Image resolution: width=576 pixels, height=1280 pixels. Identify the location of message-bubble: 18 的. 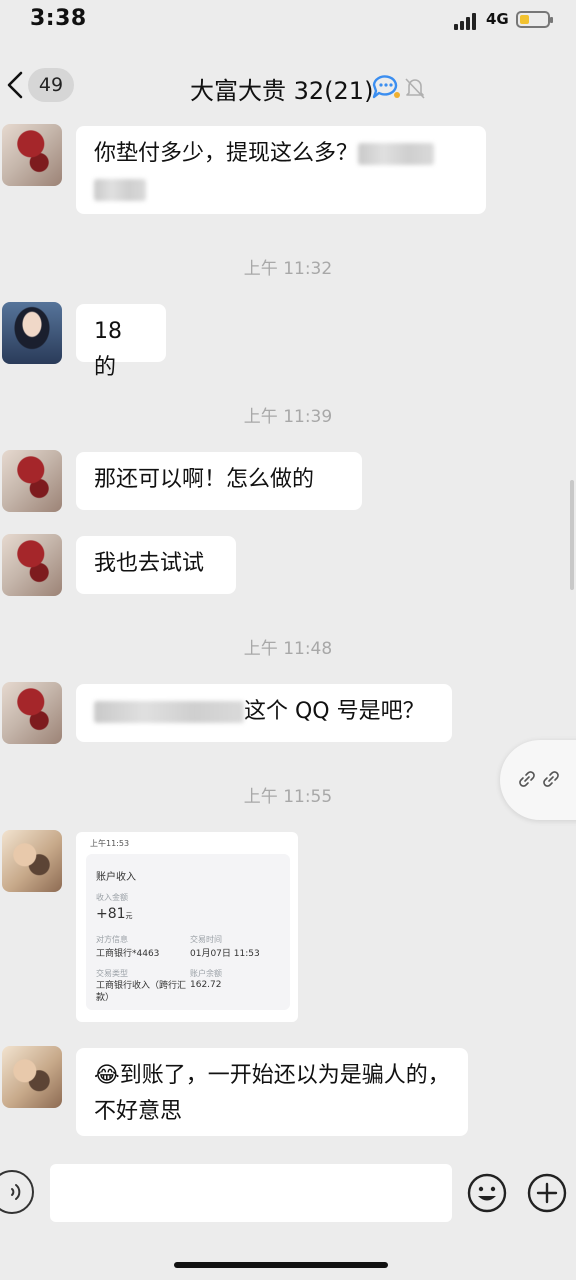
(121, 342).